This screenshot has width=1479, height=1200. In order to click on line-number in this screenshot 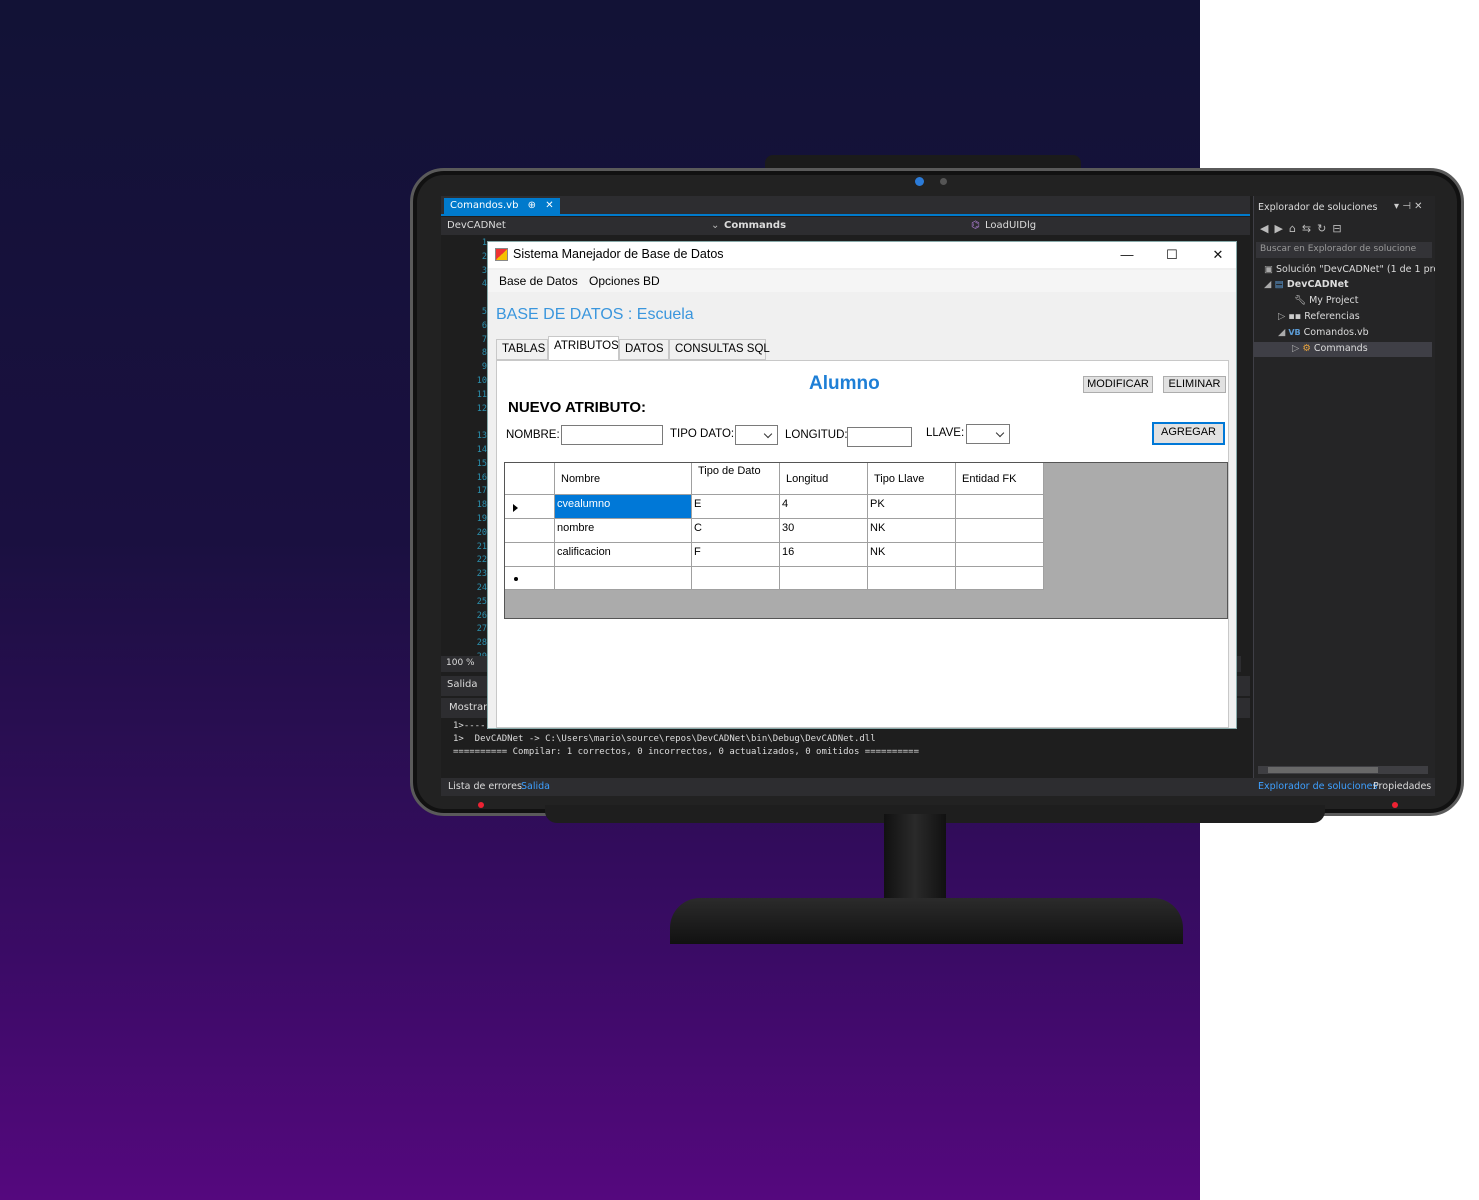, I will do `click(473, 423)`.